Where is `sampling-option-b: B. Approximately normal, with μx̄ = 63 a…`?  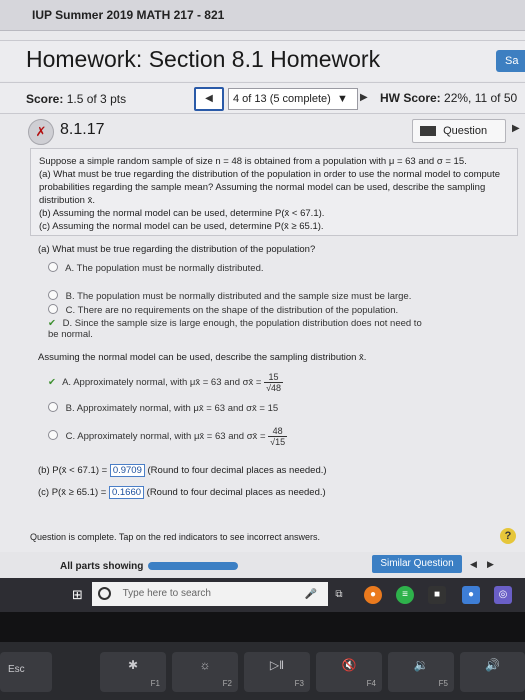 sampling-option-b: B. Approximately normal, with μx̄ = 63 a… is located at coordinates (163, 408).